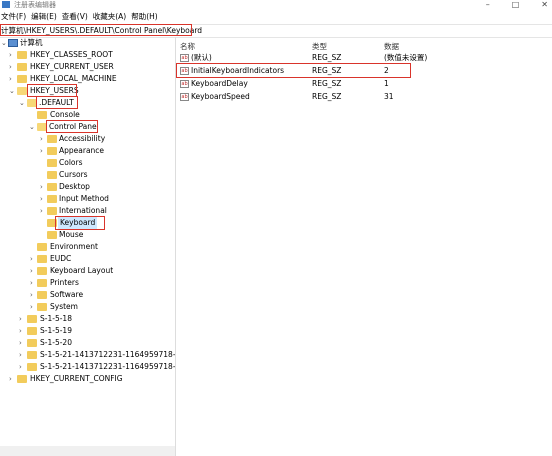 This screenshot has height=456, width=552. What do you see at coordinates (80, 223) in the screenshot?
I see `keyboard-highlight` at bounding box center [80, 223].